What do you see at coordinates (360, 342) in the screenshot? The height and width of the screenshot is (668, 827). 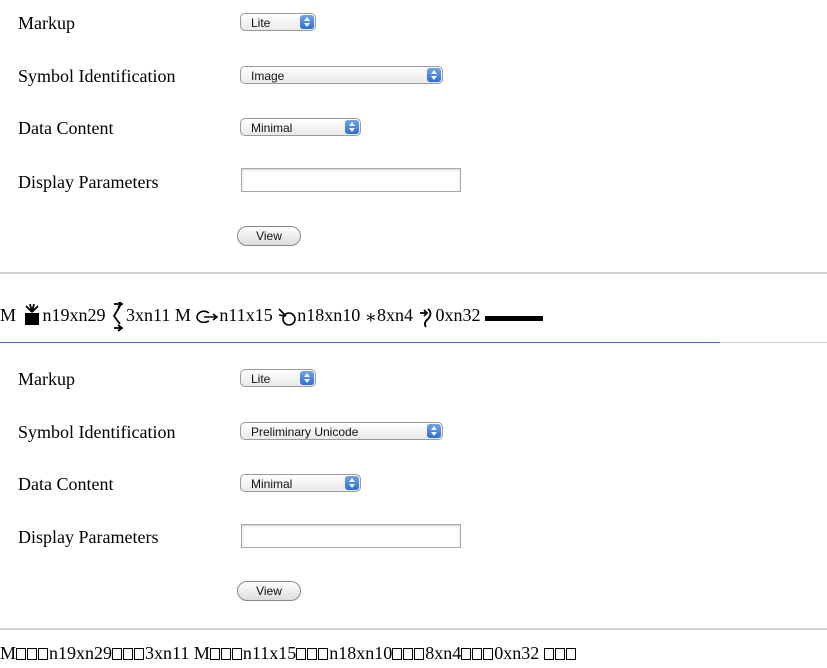 I see `divider-blue` at bounding box center [360, 342].